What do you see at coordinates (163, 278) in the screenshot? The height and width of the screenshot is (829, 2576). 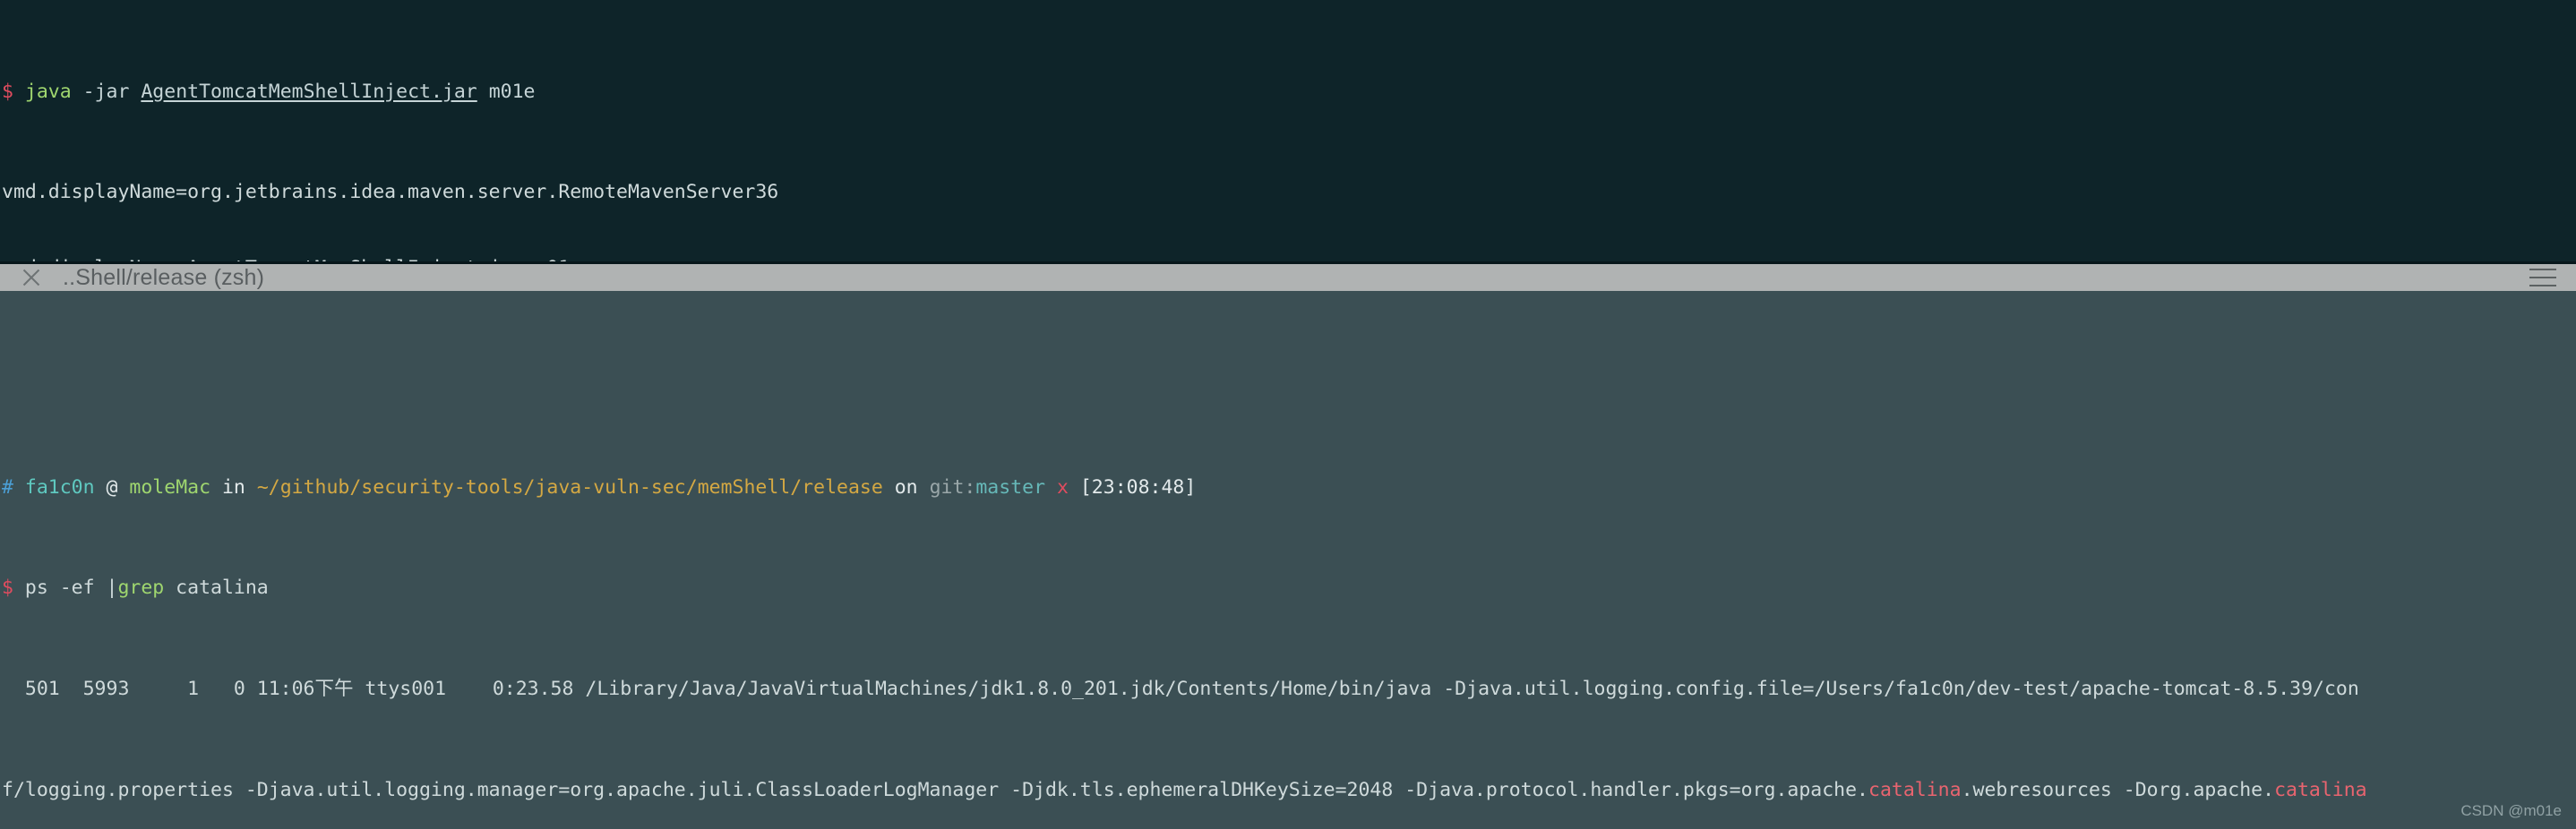 I see `tab-title: ..Shell/release (zsh)` at bounding box center [163, 278].